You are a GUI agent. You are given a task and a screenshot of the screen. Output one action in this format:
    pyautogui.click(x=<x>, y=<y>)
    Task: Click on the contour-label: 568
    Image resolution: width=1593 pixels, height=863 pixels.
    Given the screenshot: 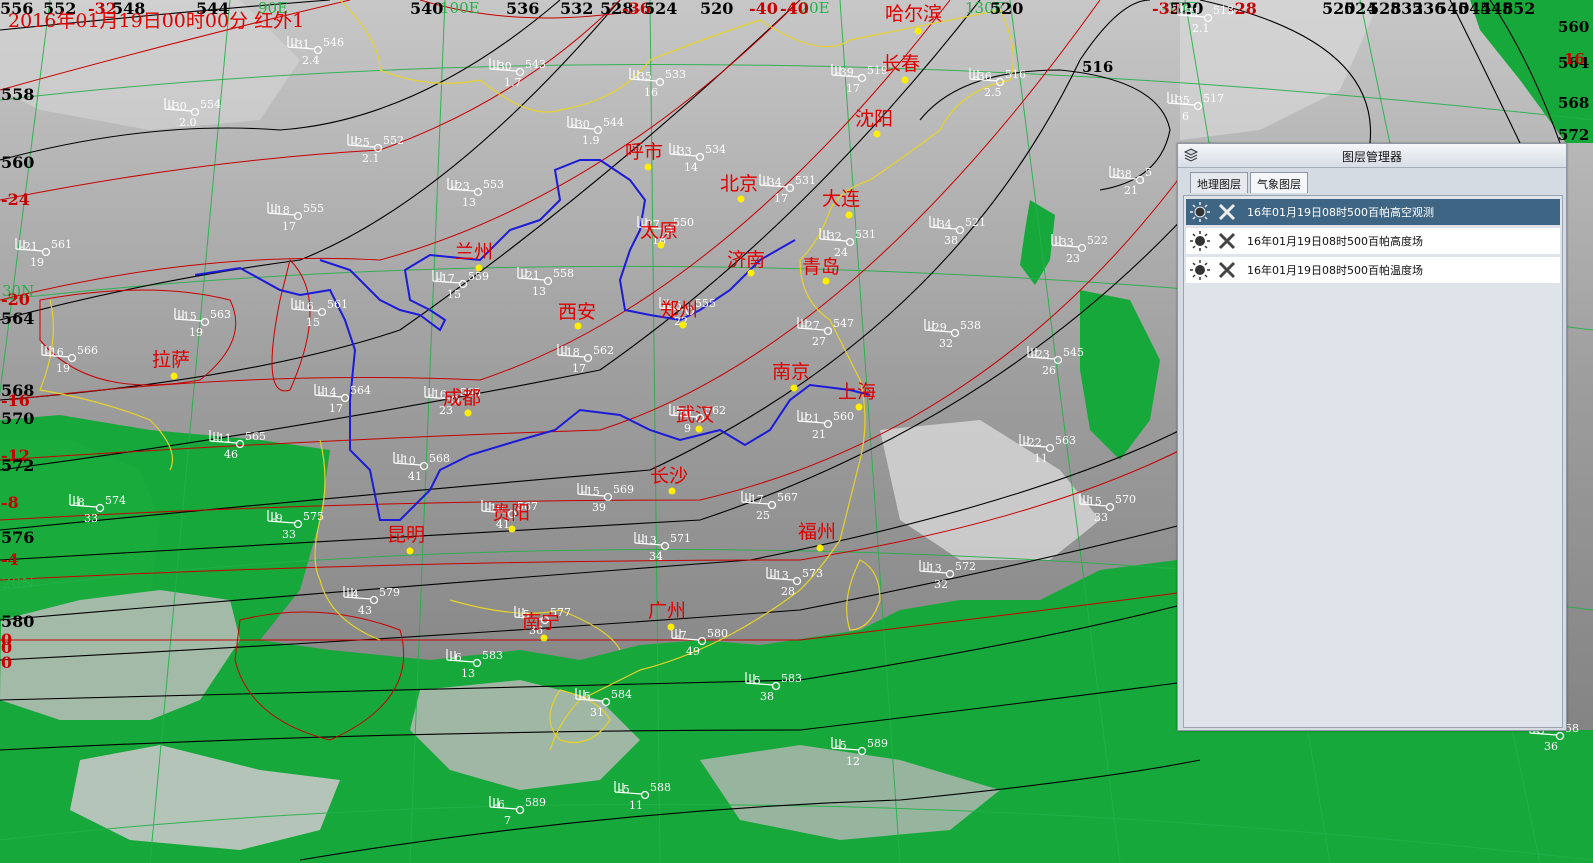 What is the action you would take?
    pyautogui.click(x=1573, y=103)
    